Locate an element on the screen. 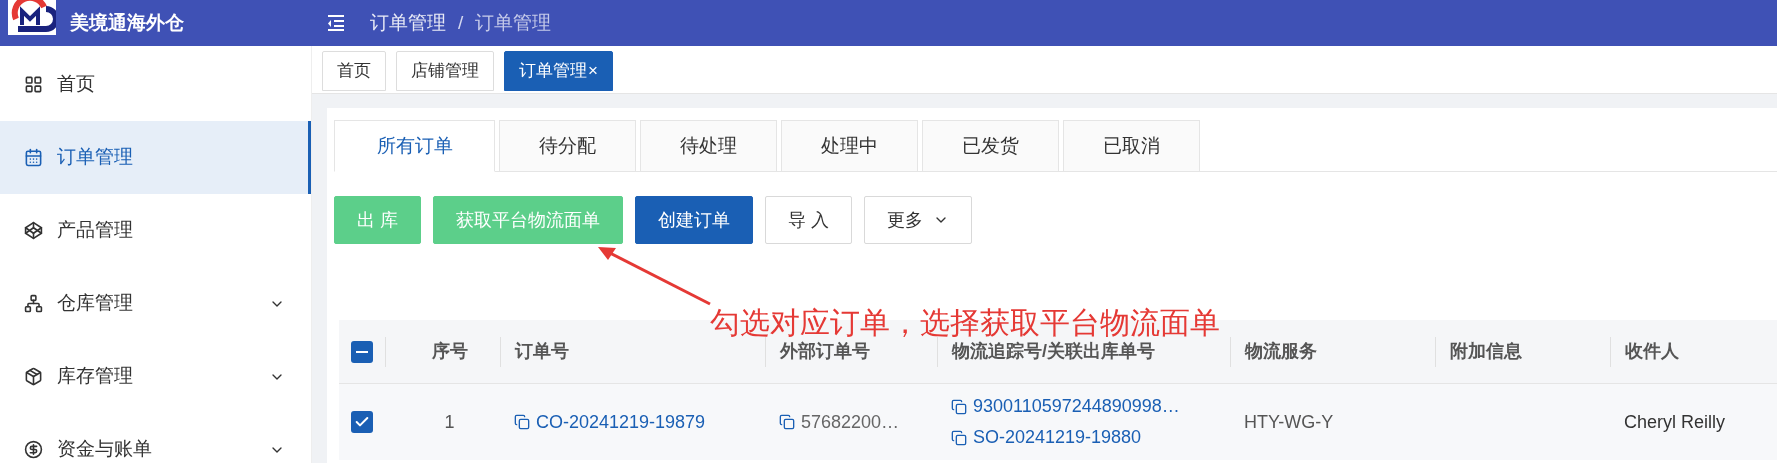  page-tab: 订单管理× is located at coordinates (558, 71).